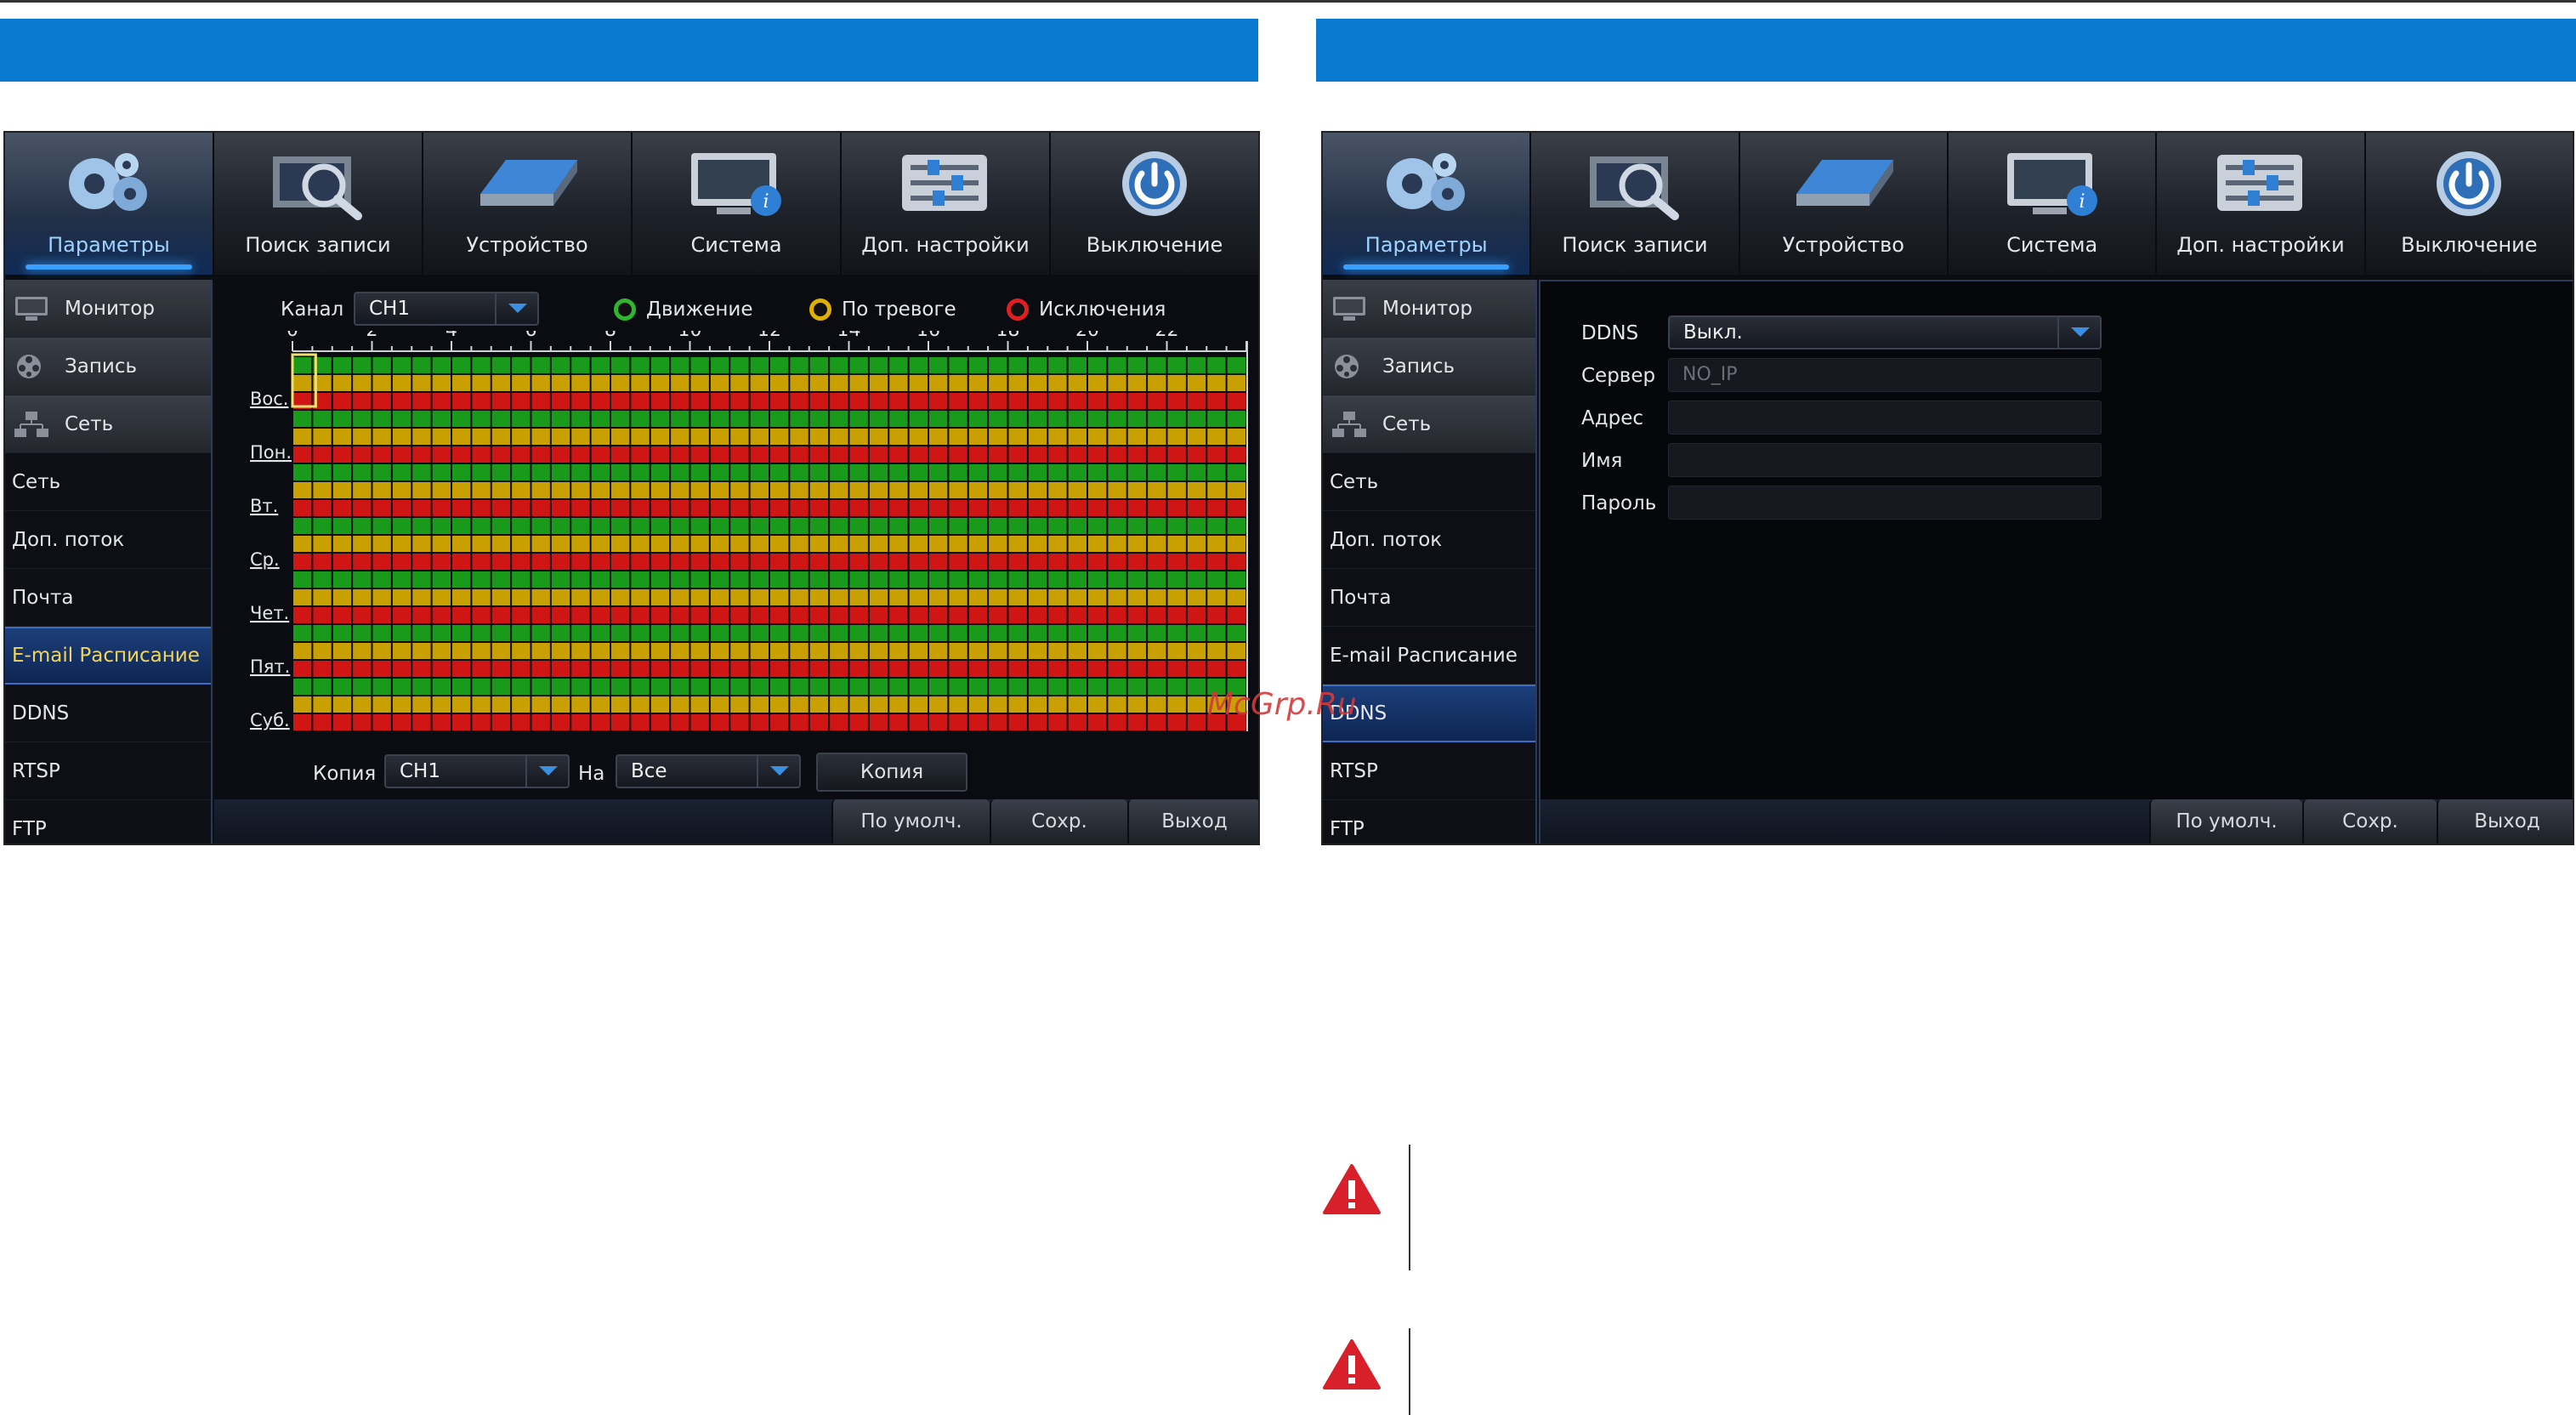 This screenshot has height=1415, width=2576. I want to click on top-menu-item: Устройство, so click(1844, 204).